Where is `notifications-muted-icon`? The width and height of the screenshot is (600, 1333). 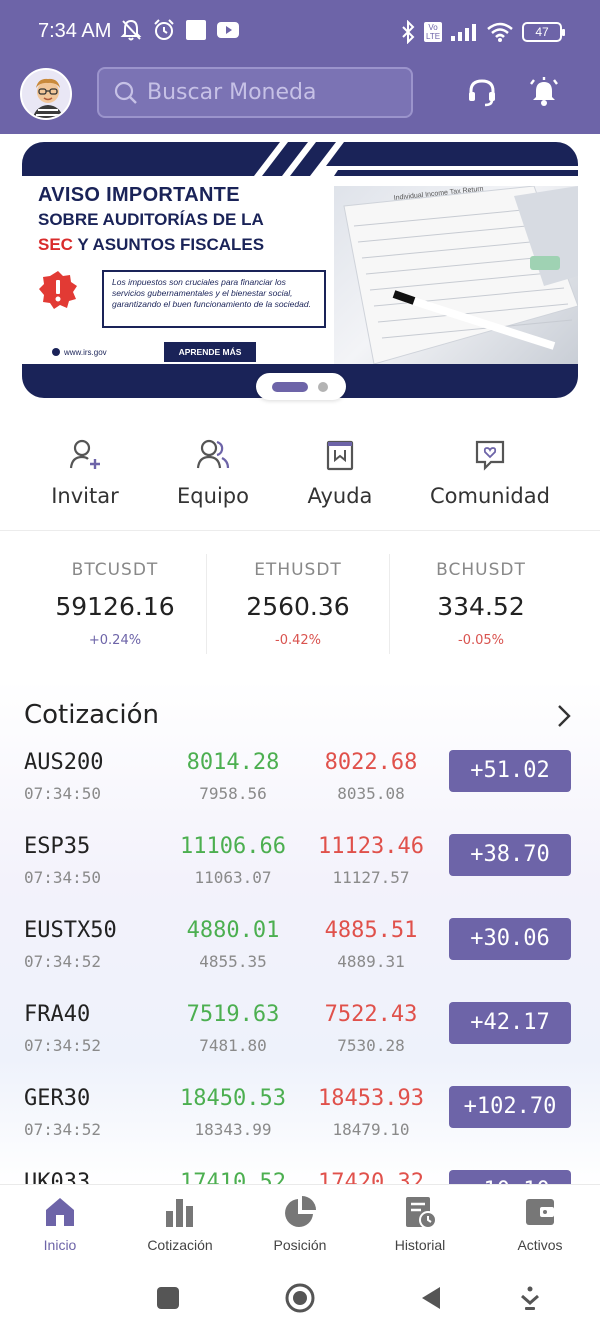
notifications-muted-icon is located at coordinates (131, 30).